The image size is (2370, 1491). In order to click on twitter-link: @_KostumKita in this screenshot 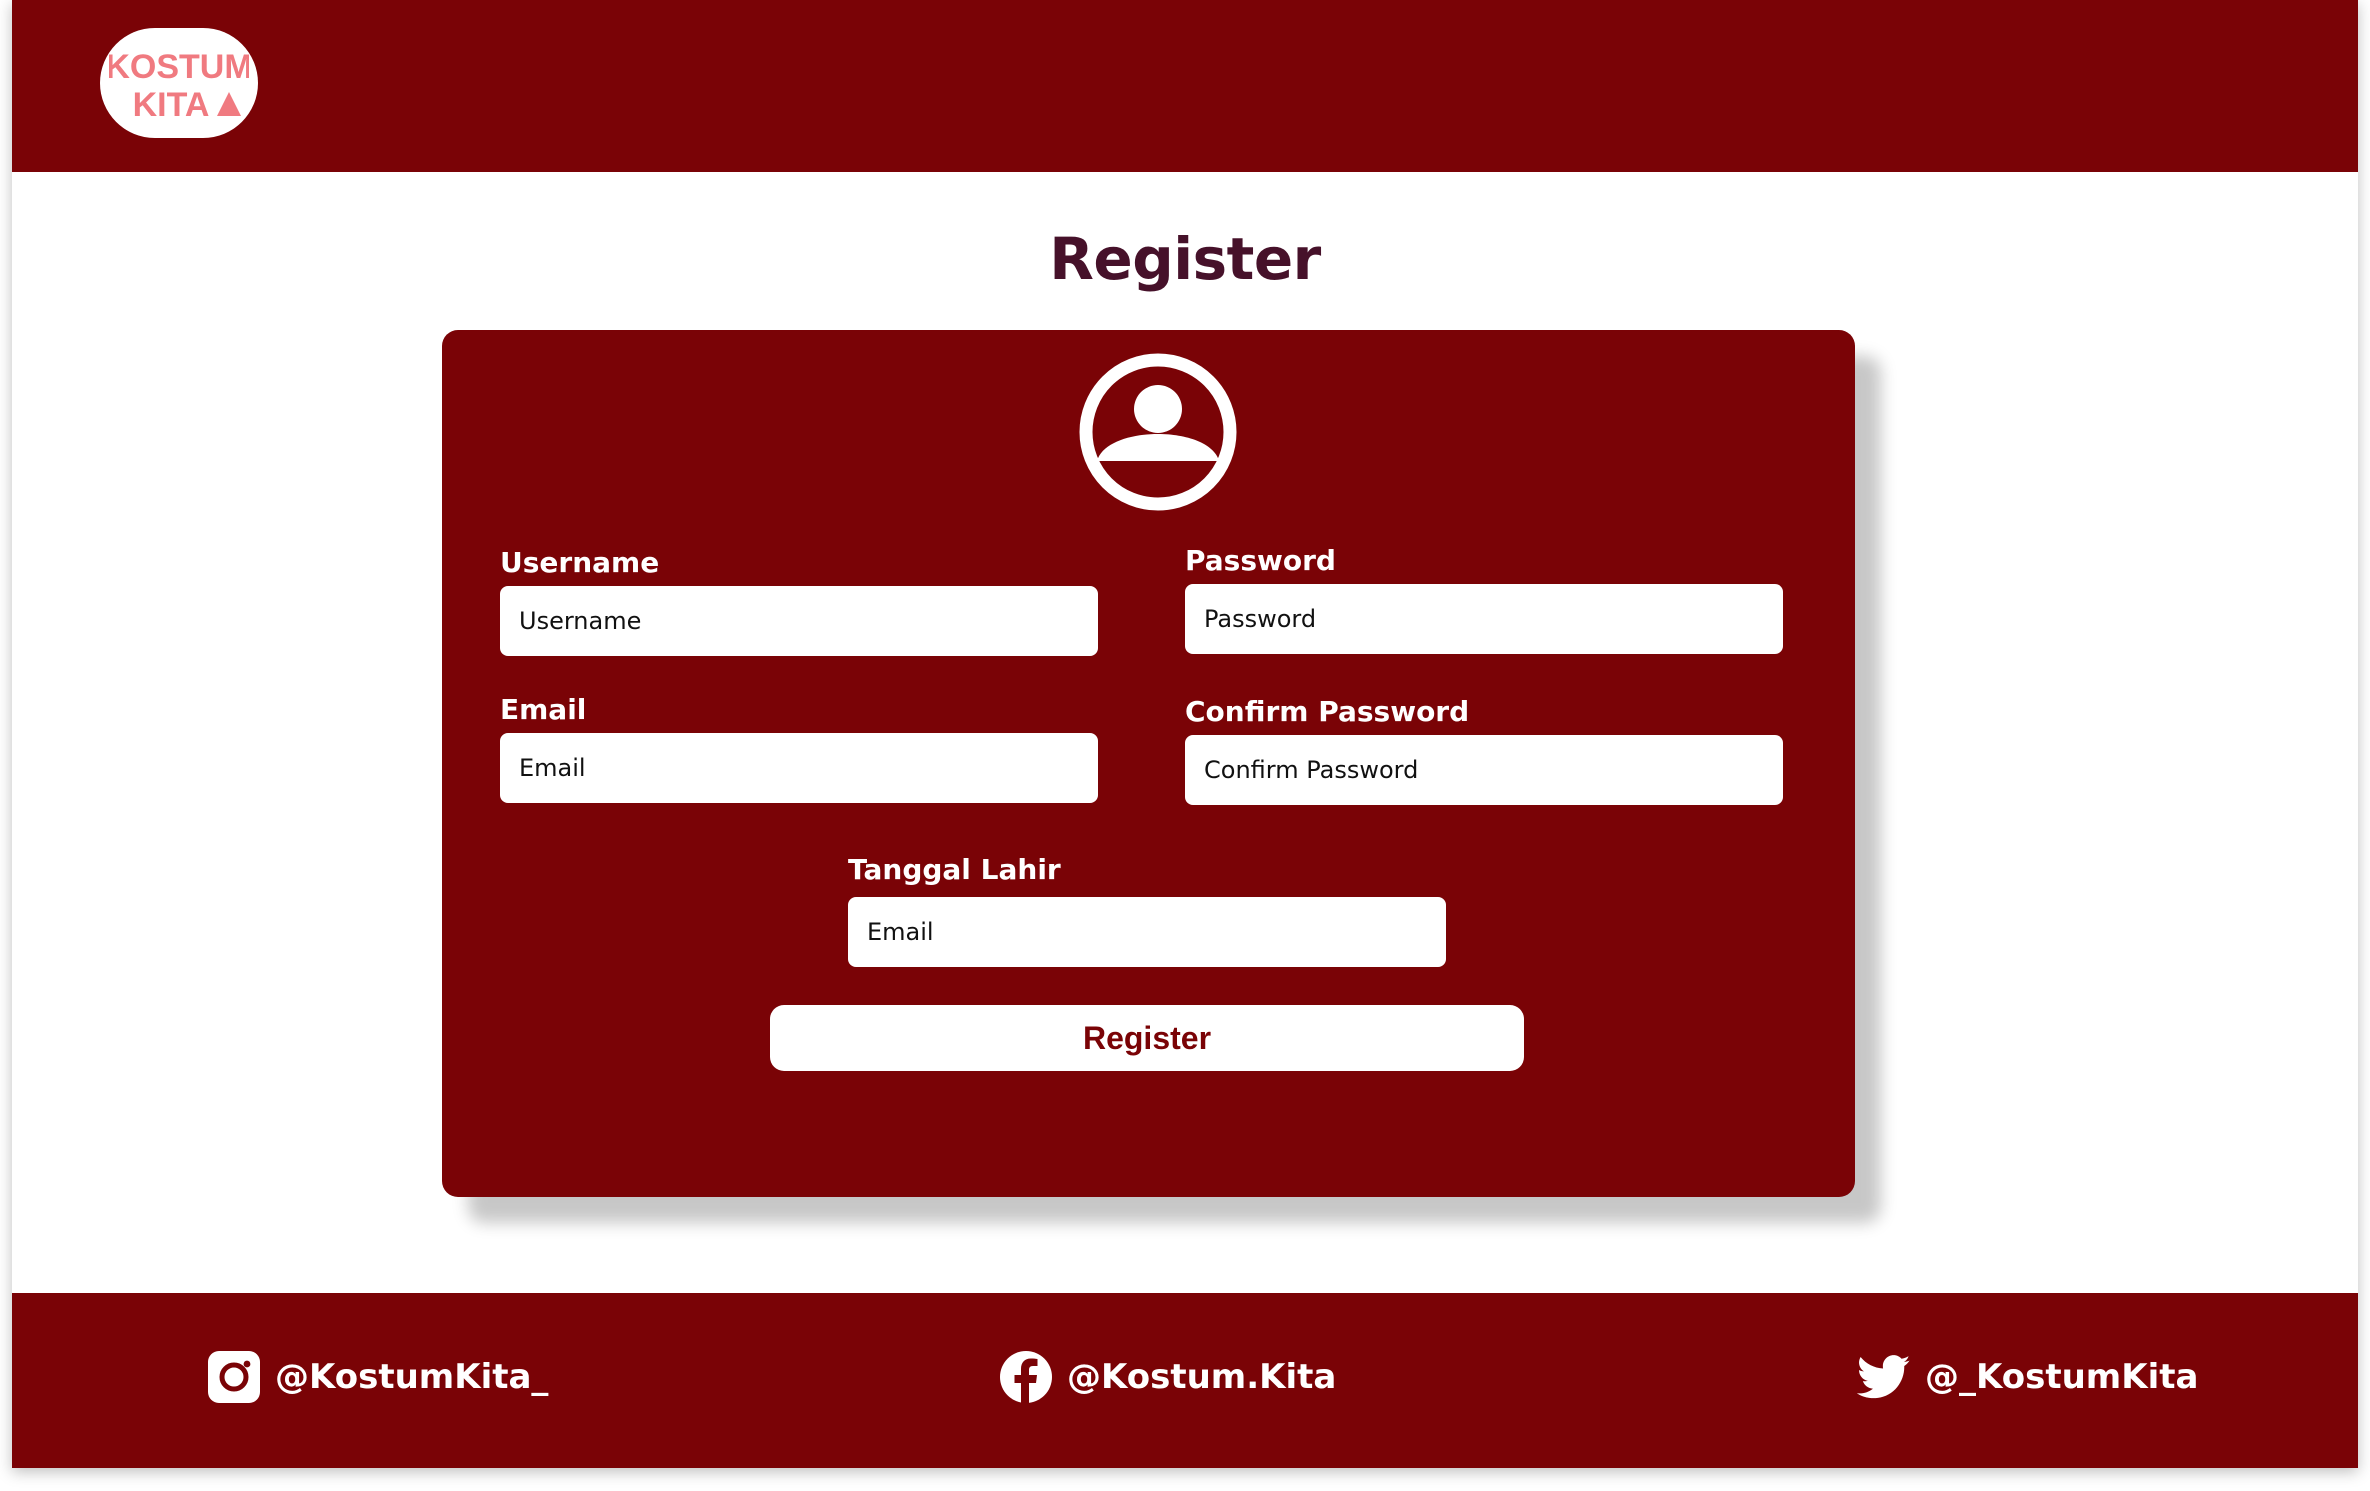, I will do `click(2027, 1377)`.